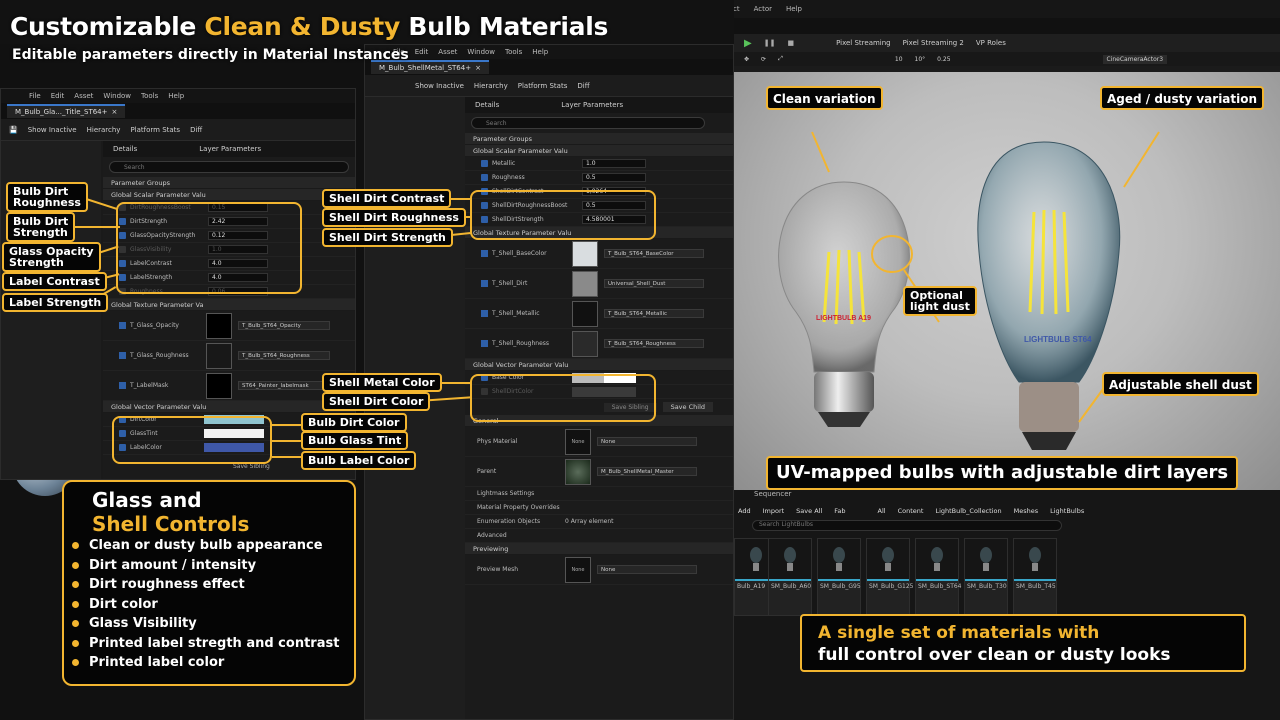 This screenshot has width=1280, height=720. I want to click on left-texture-row: T_Glass_Roughness T_Bulb_ST64_Roughness, so click(229, 356).